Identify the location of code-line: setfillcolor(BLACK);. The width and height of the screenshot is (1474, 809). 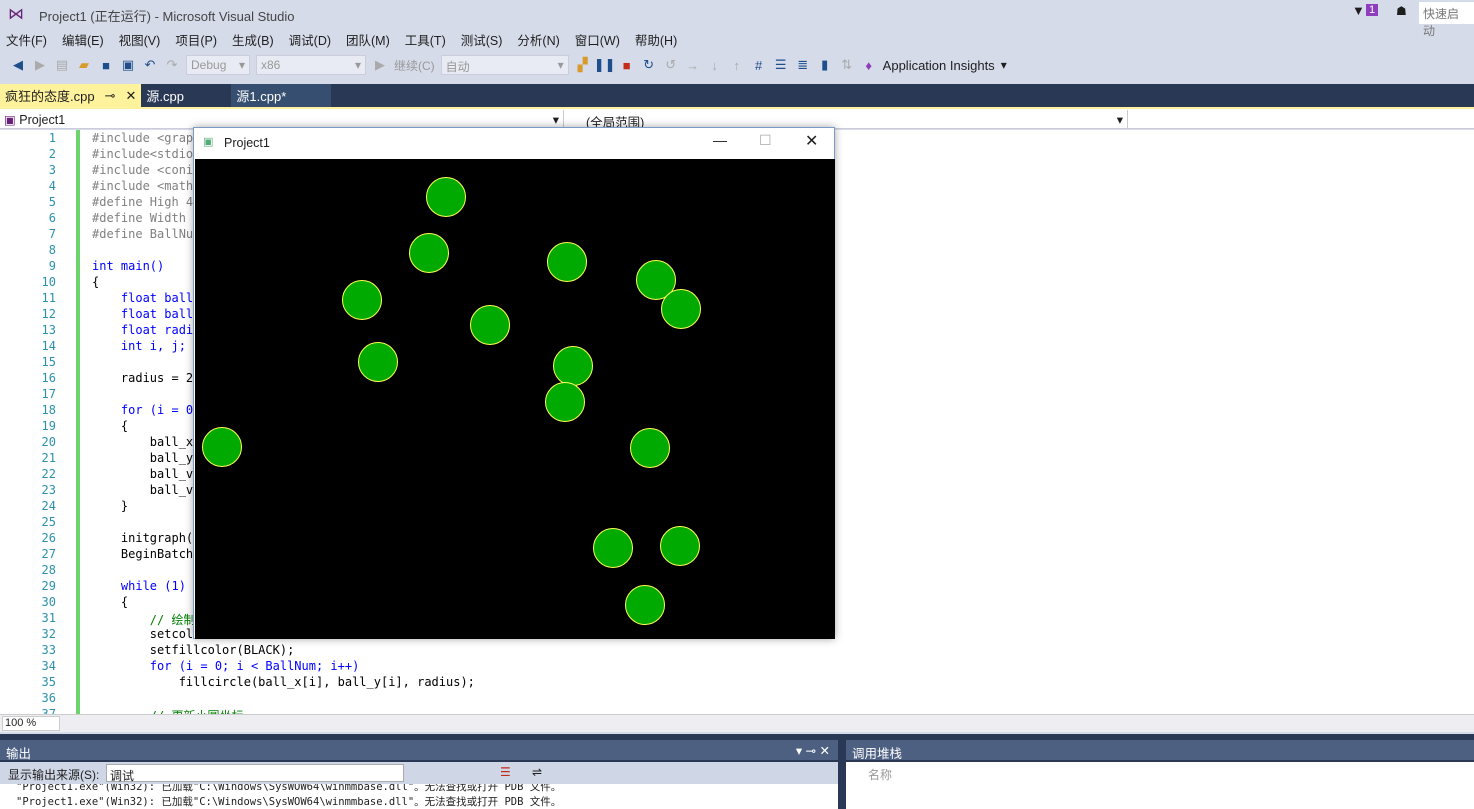
(193, 650).